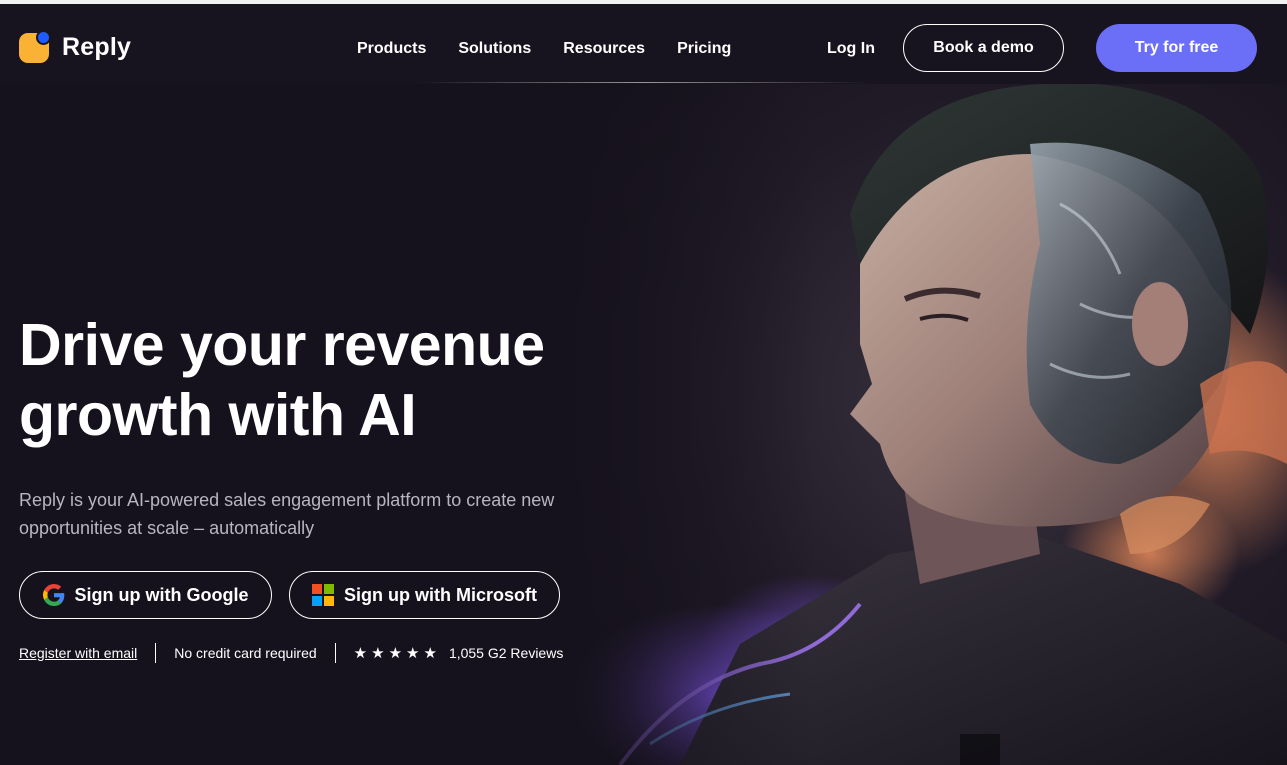 The height and width of the screenshot is (765, 1287). Describe the element at coordinates (329, 380) in the screenshot. I see `hero-headline: Drive your revenue growth with AI` at that location.